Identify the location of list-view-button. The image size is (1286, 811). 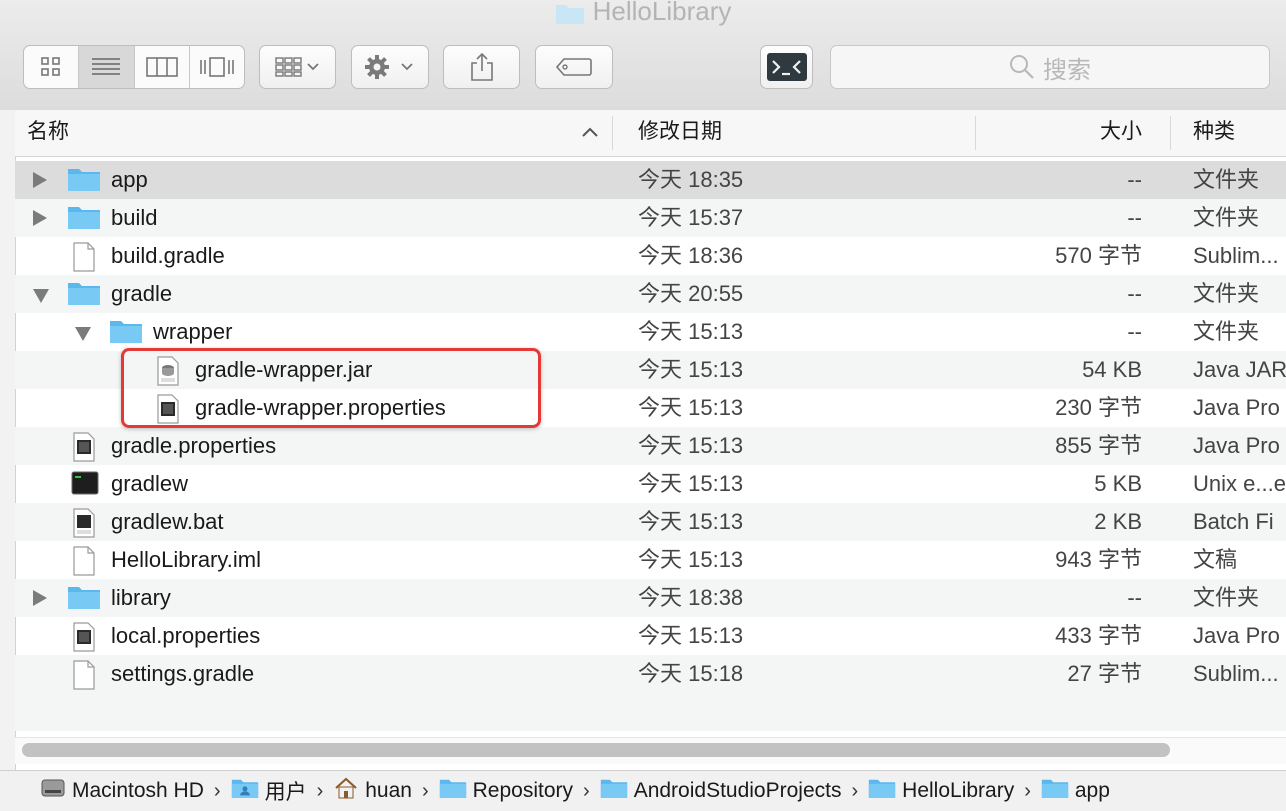
(107, 67).